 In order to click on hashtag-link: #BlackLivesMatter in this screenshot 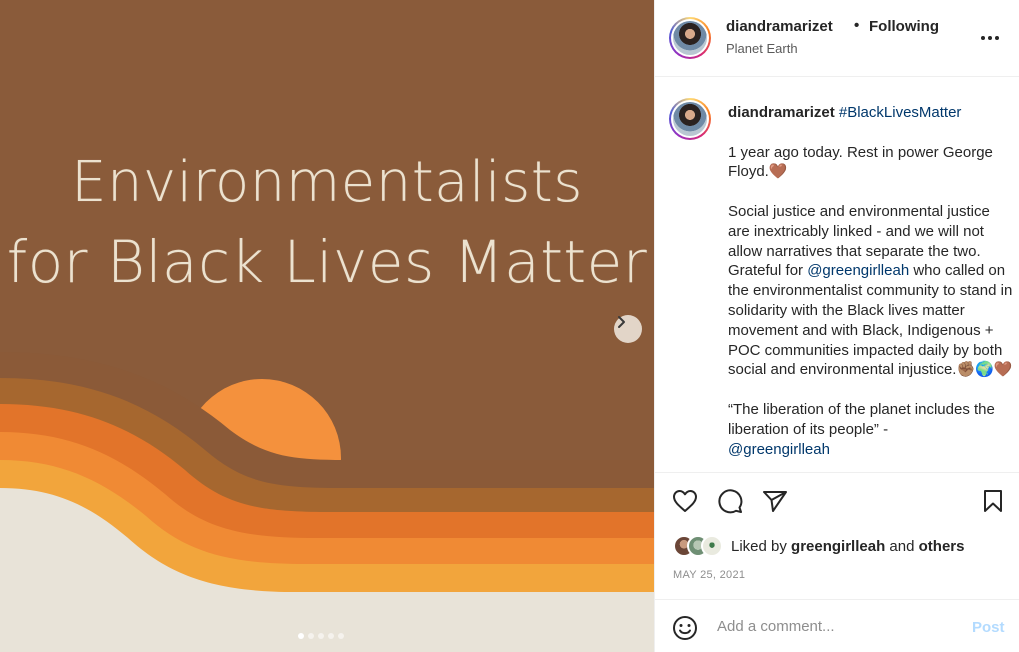, I will do `click(900, 112)`.